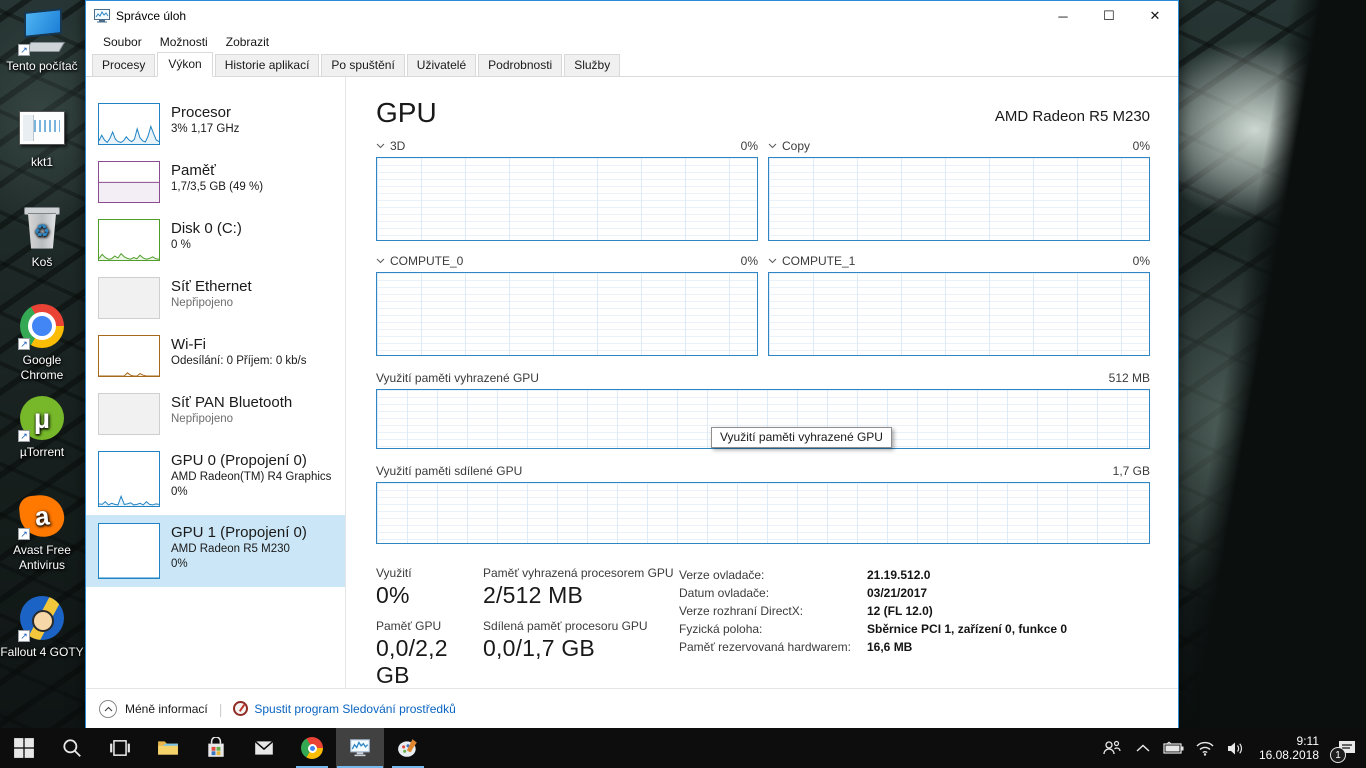  What do you see at coordinates (394, 587) in the screenshot?
I see `stat-utilization: Využití 0%` at bounding box center [394, 587].